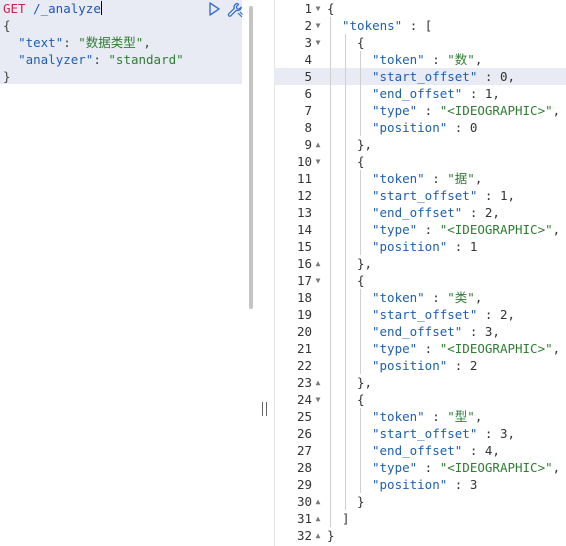 The width and height of the screenshot is (566, 546). What do you see at coordinates (420, 25) in the screenshot?
I see `response-line: 2 ▼ "tokens" : [` at bounding box center [420, 25].